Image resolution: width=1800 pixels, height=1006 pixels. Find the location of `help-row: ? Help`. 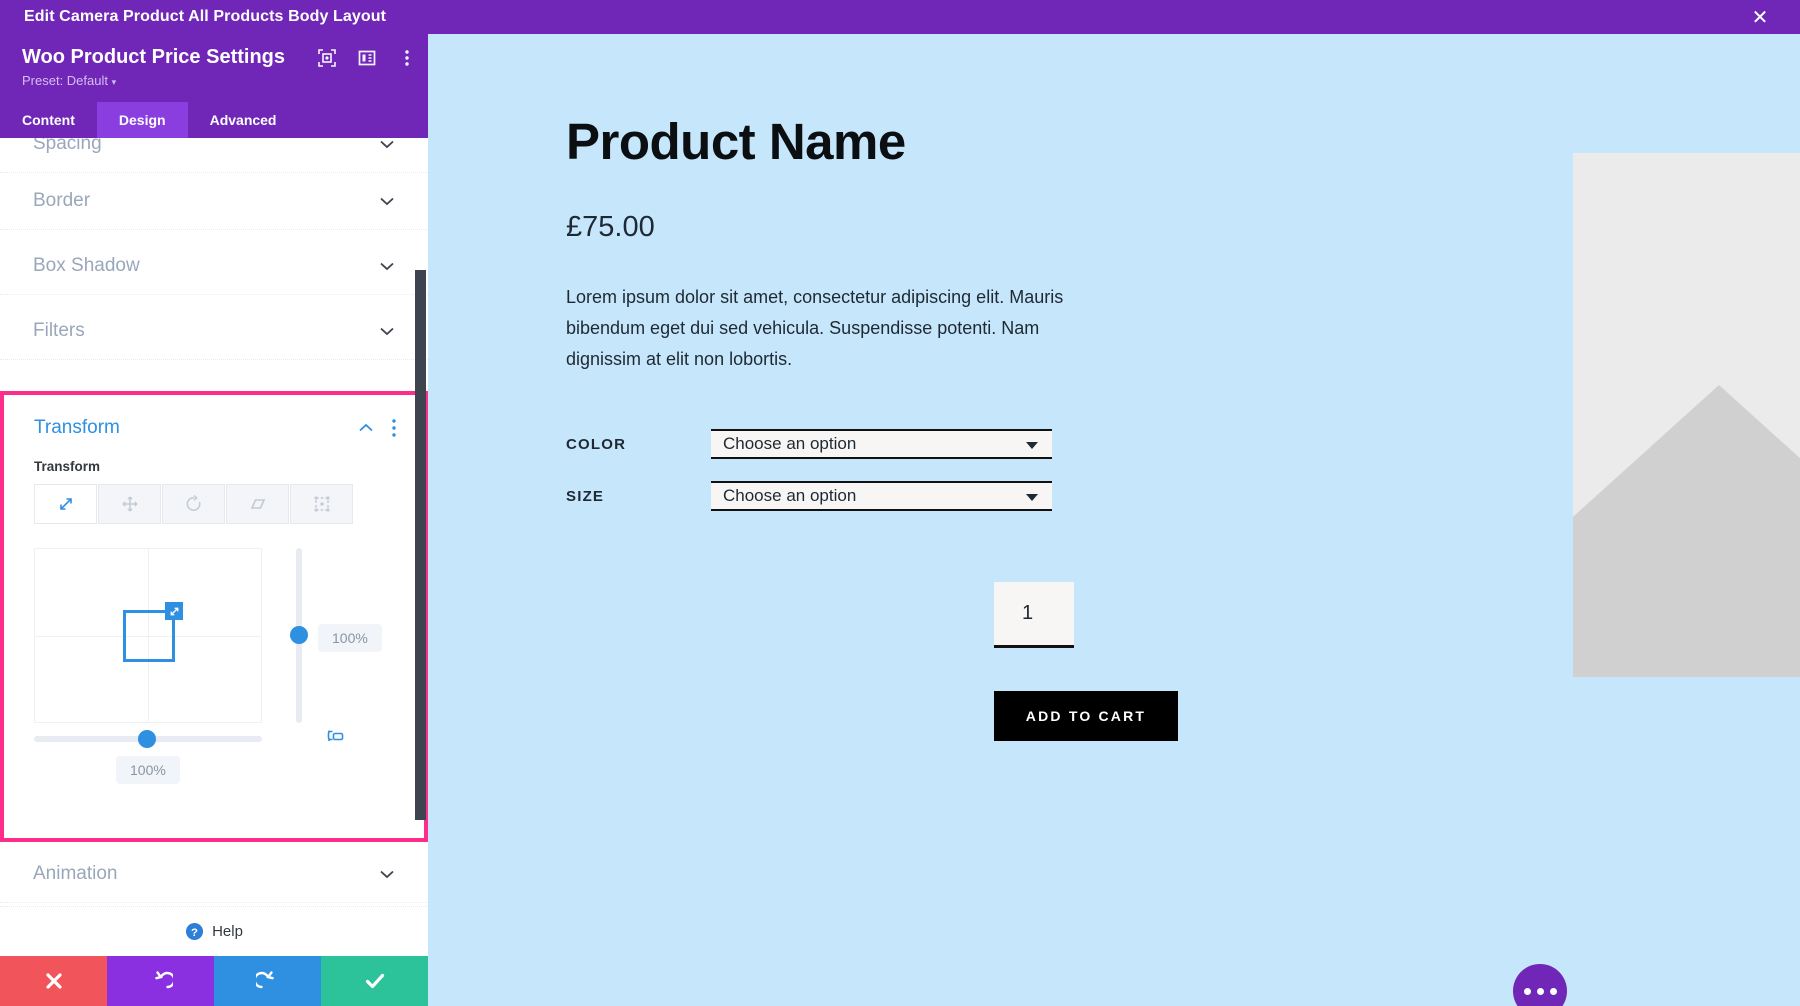

help-row: ? Help is located at coordinates (214, 931).